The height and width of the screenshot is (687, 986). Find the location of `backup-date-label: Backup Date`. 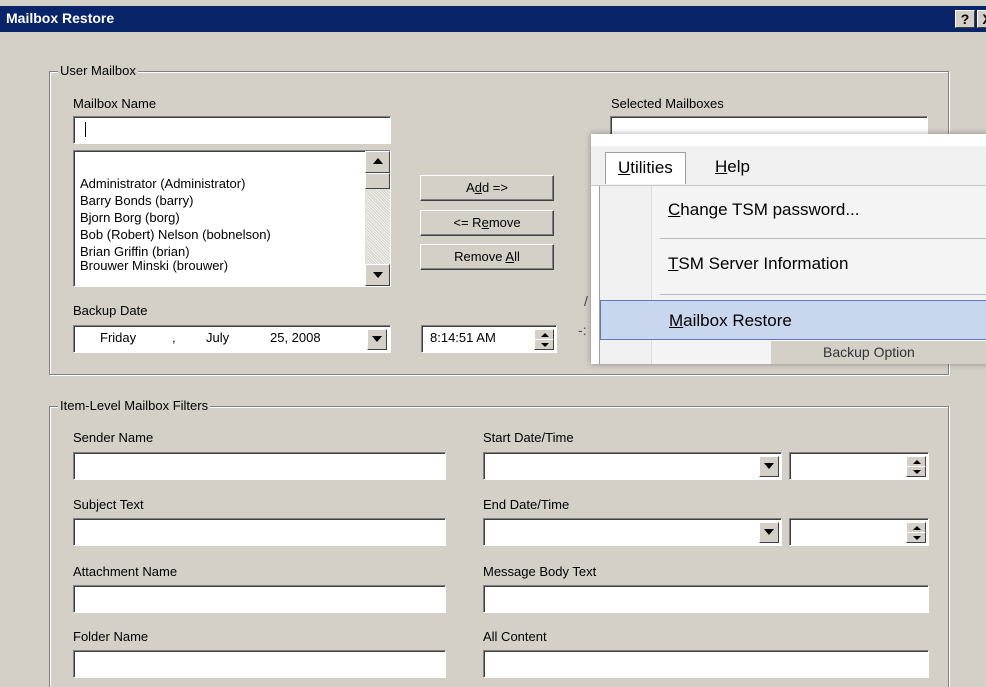

backup-date-label: Backup Date is located at coordinates (110, 310).